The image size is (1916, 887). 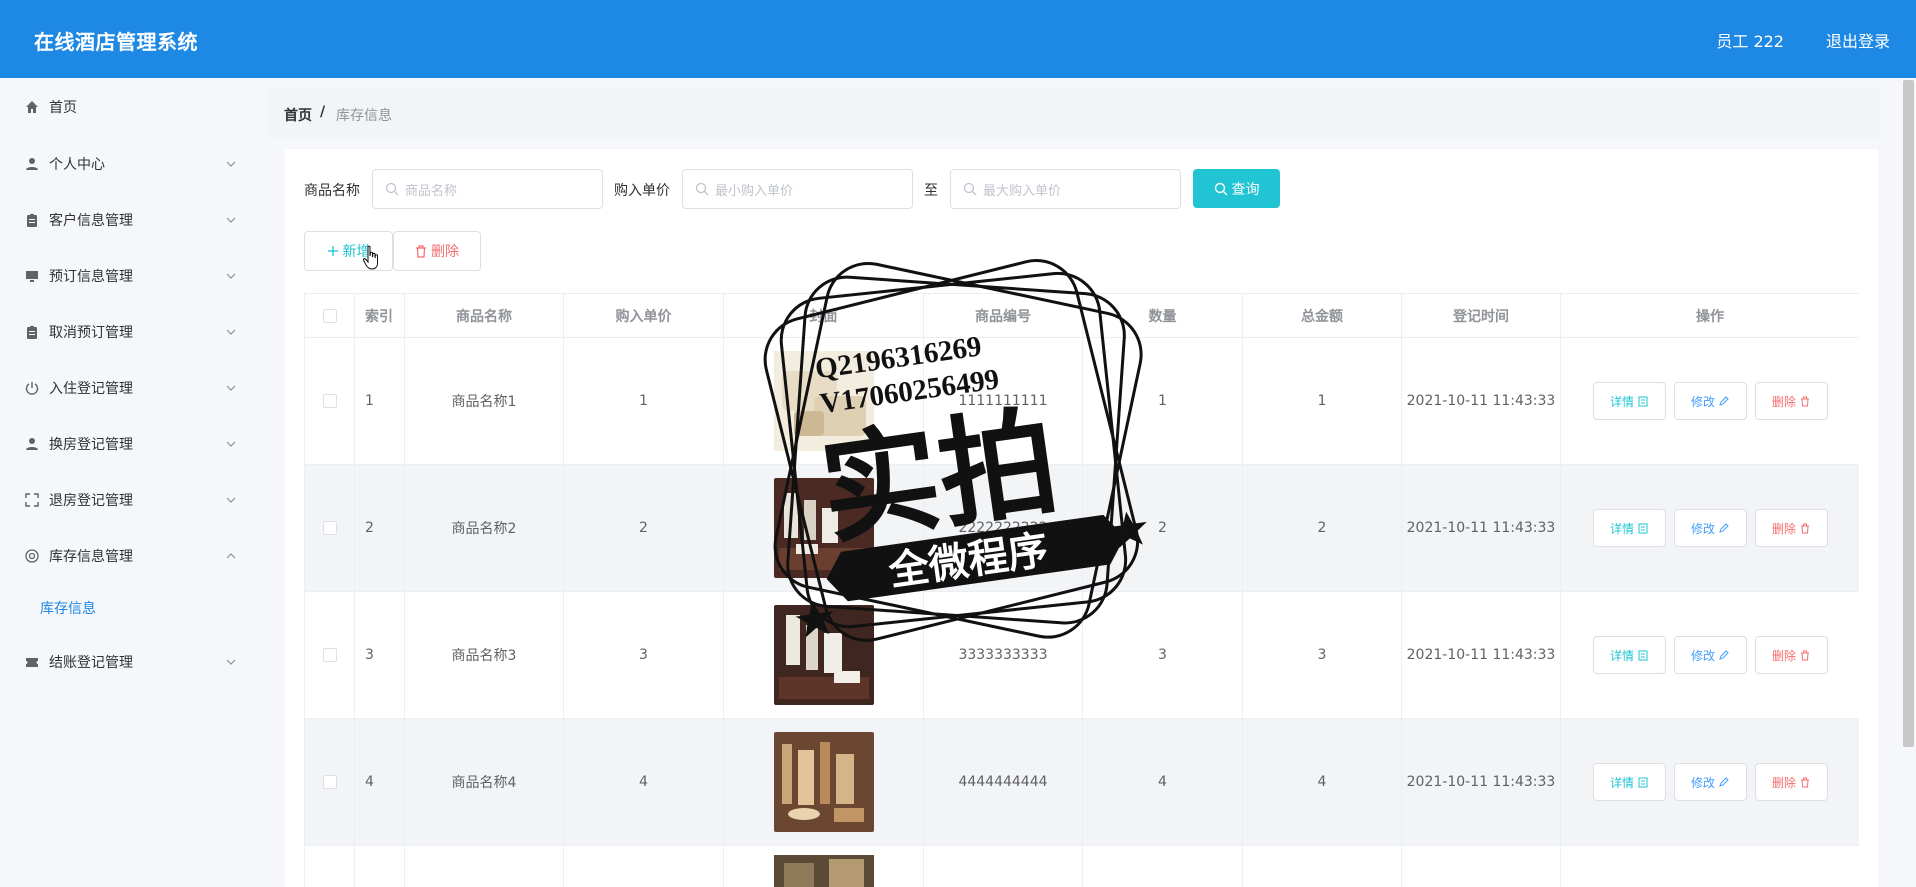 What do you see at coordinates (32, 500) in the screenshot?
I see `fullscreen-icon` at bounding box center [32, 500].